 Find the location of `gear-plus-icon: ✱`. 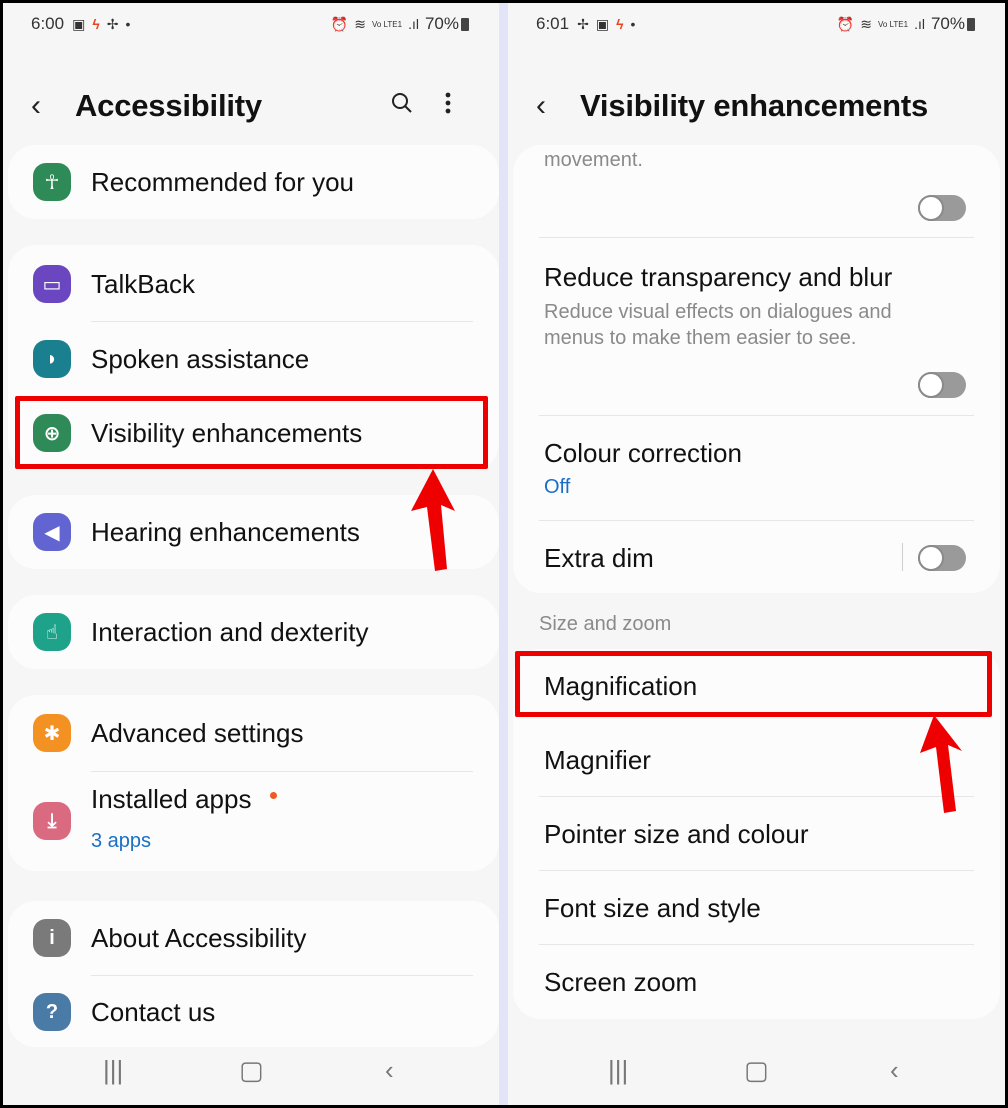

gear-plus-icon: ✱ is located at coordinates (52, 733).